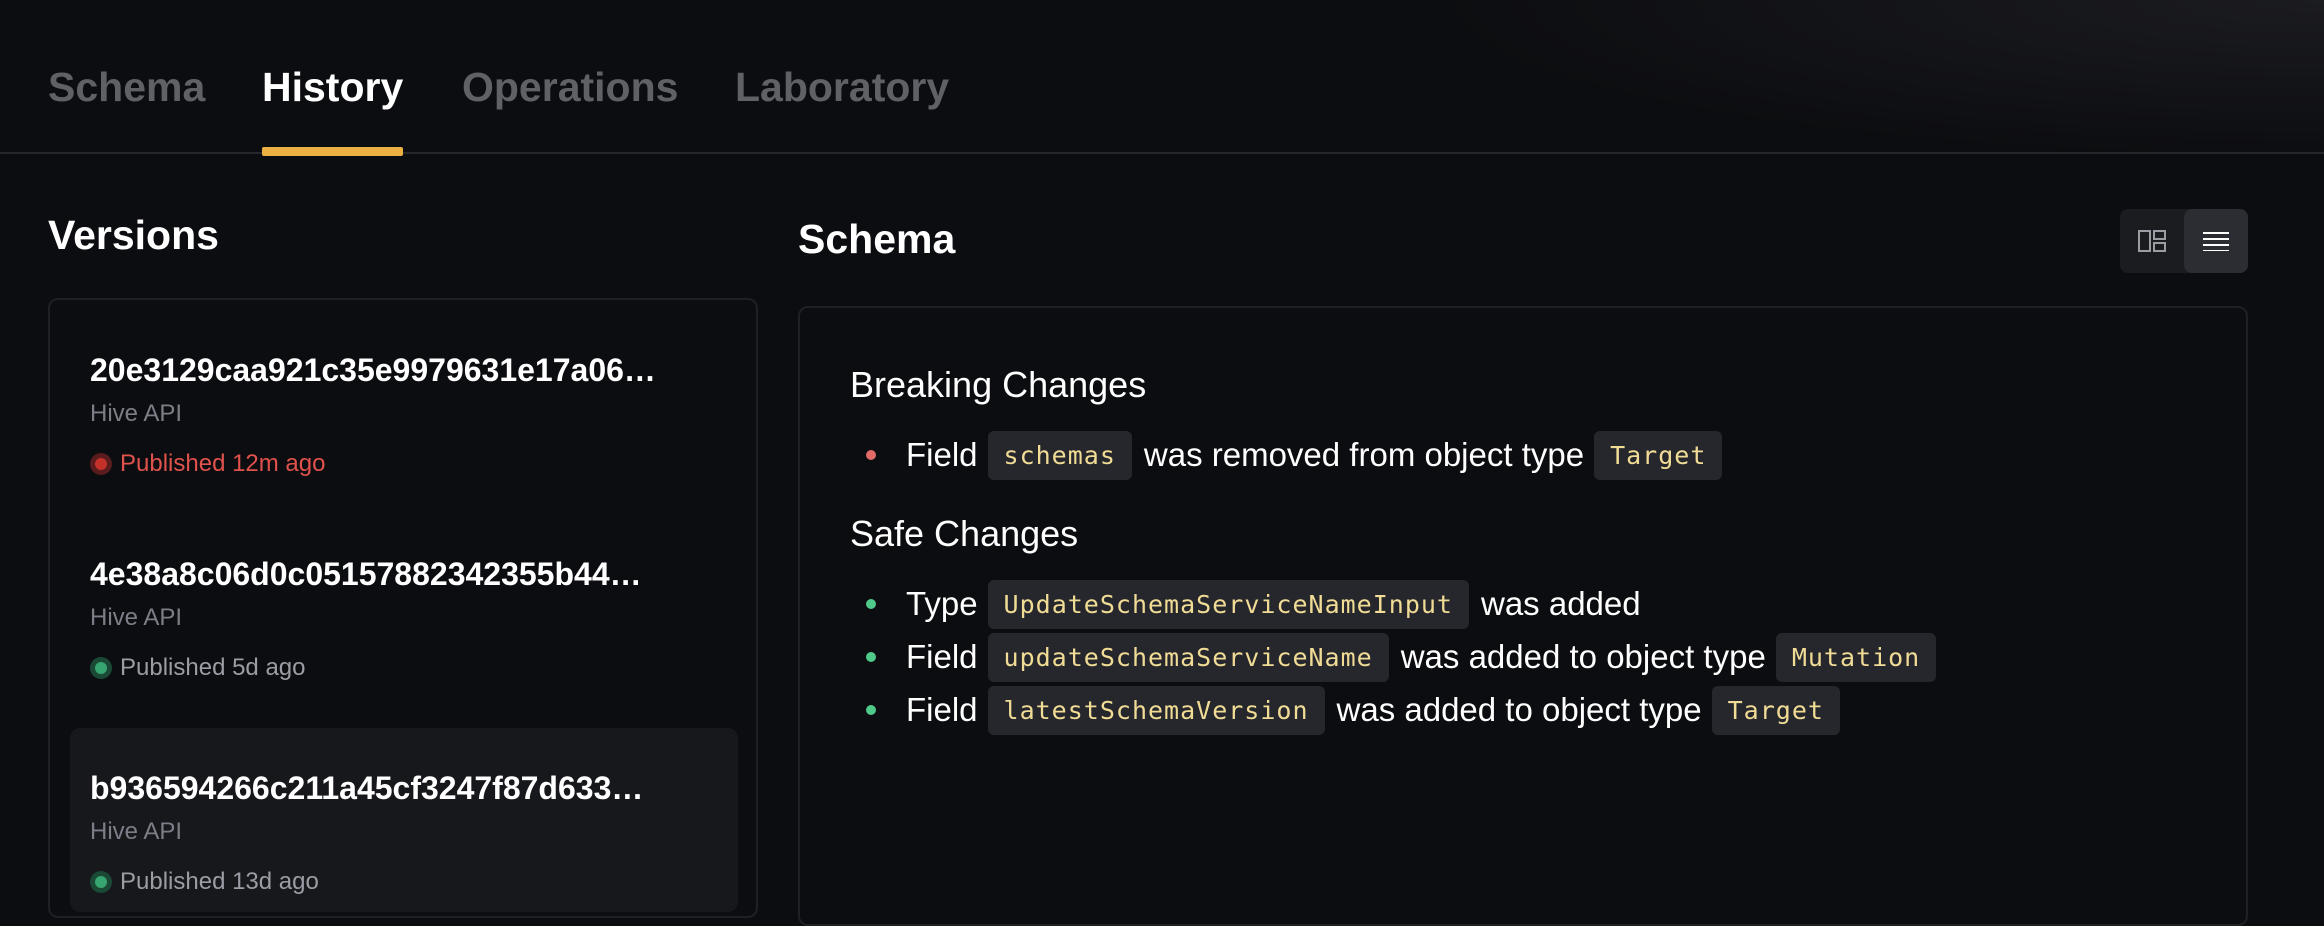 This screenshot has width=2324, height=926. I want to click on version-status: Published 13d ago, so click(204, 882).